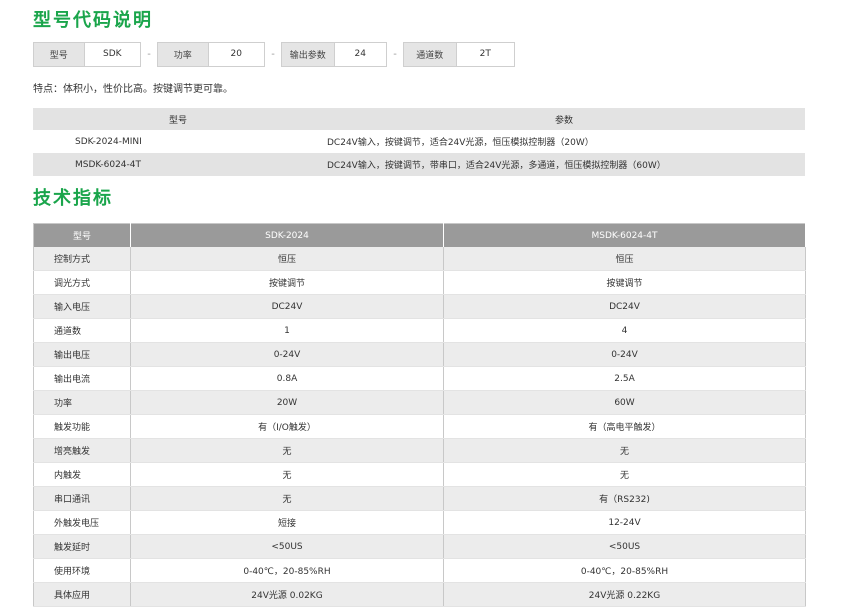  I want to click on table-row: 触发功能 有（I/O触发） 有（高电平触发）, so click(419, 426).